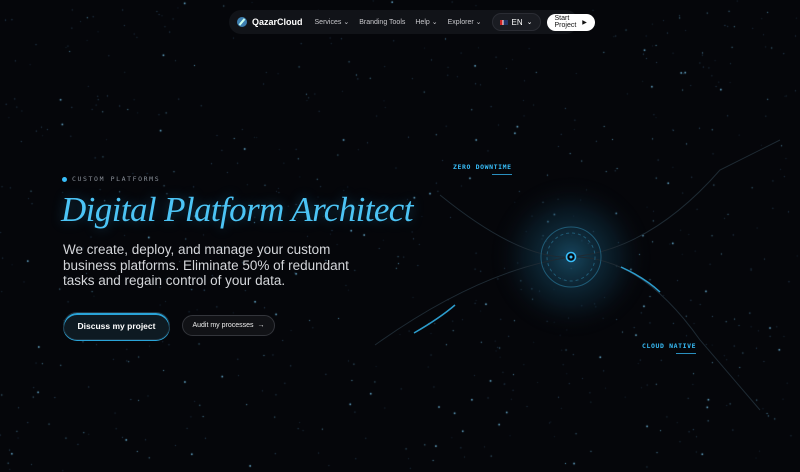 The width and height of the screenshot is (800, 472). What do you see at coordinates (64, 179) in the screenshot?
I see `dot-icon` at bounding box center [64, 179].